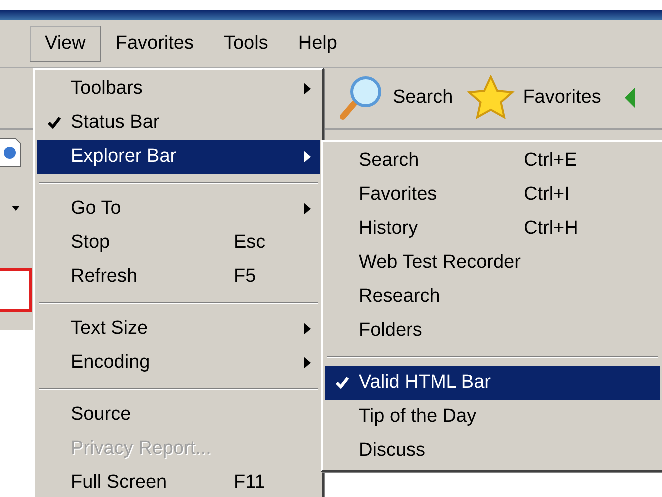  Describe the element at coordinates (65, 44) in the screenshot. I see `menu-item: View` at that location.